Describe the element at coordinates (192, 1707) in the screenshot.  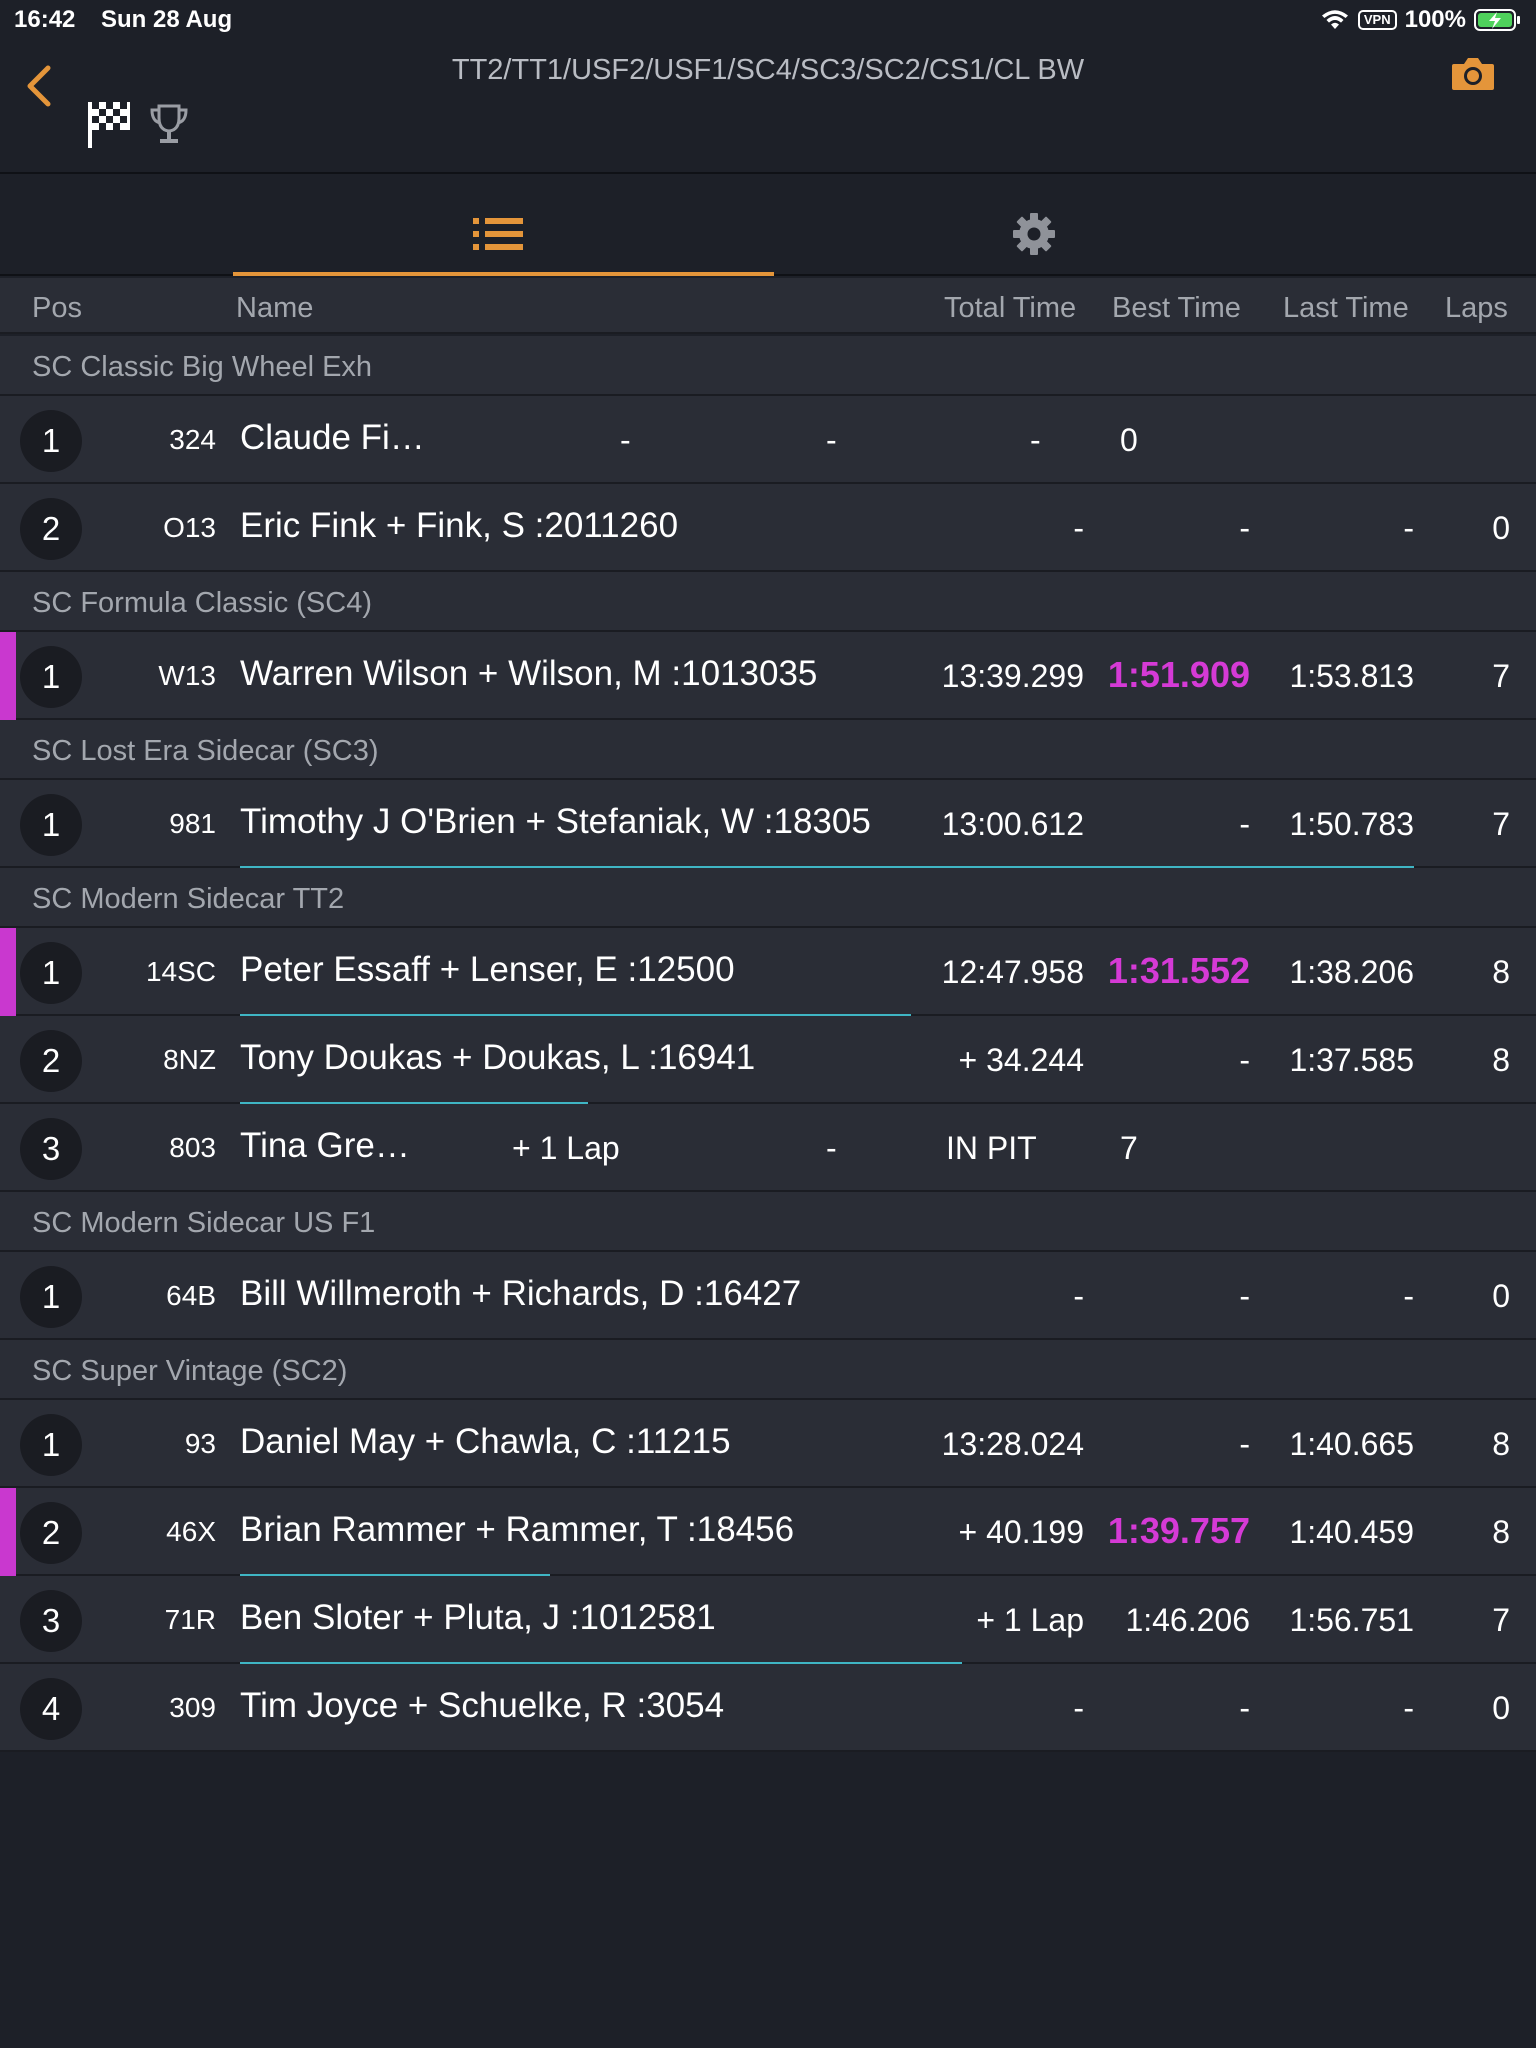
I see `bike-number: 309` at that location.